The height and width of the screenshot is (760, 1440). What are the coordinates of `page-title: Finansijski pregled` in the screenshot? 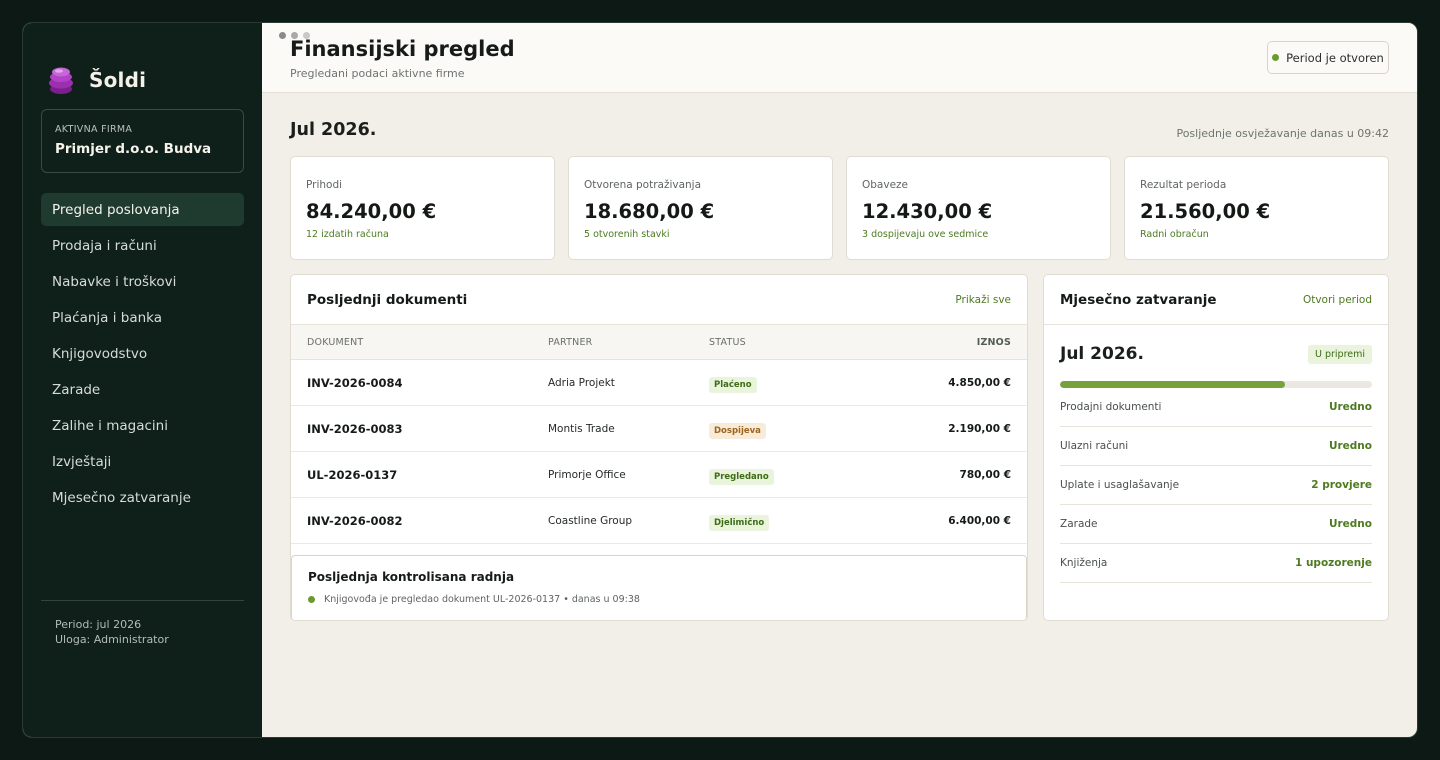 It's located at (402, 49).